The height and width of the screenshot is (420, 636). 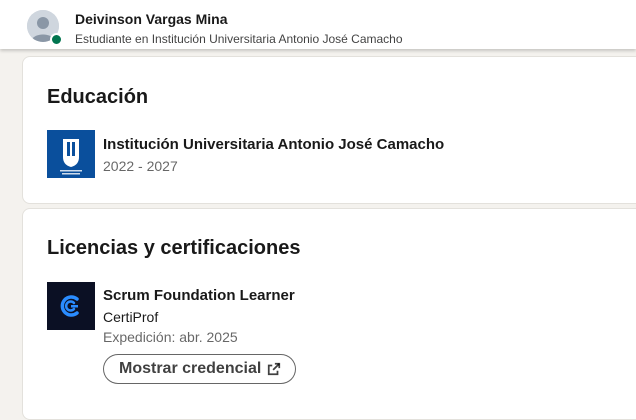 I want to click on profile-name: Deivinson Vargas Mina, so click(x=151, y=19).